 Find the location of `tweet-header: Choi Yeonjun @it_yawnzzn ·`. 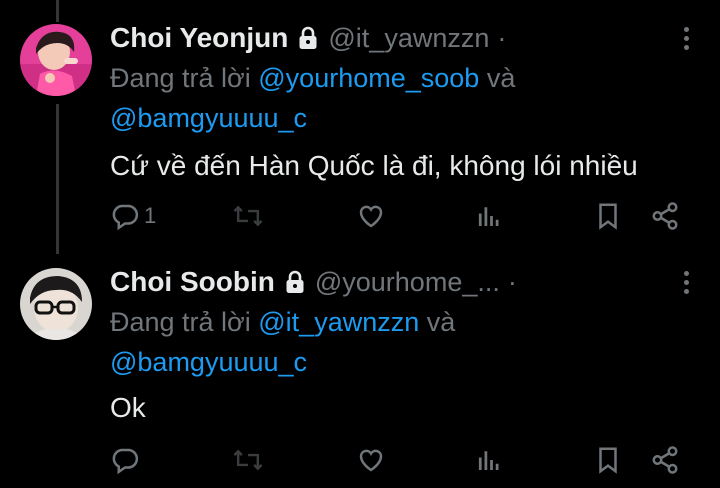

tweet-header: Choi Yeonjun @it_yawnzzn · is located at coordinates (308, 38).